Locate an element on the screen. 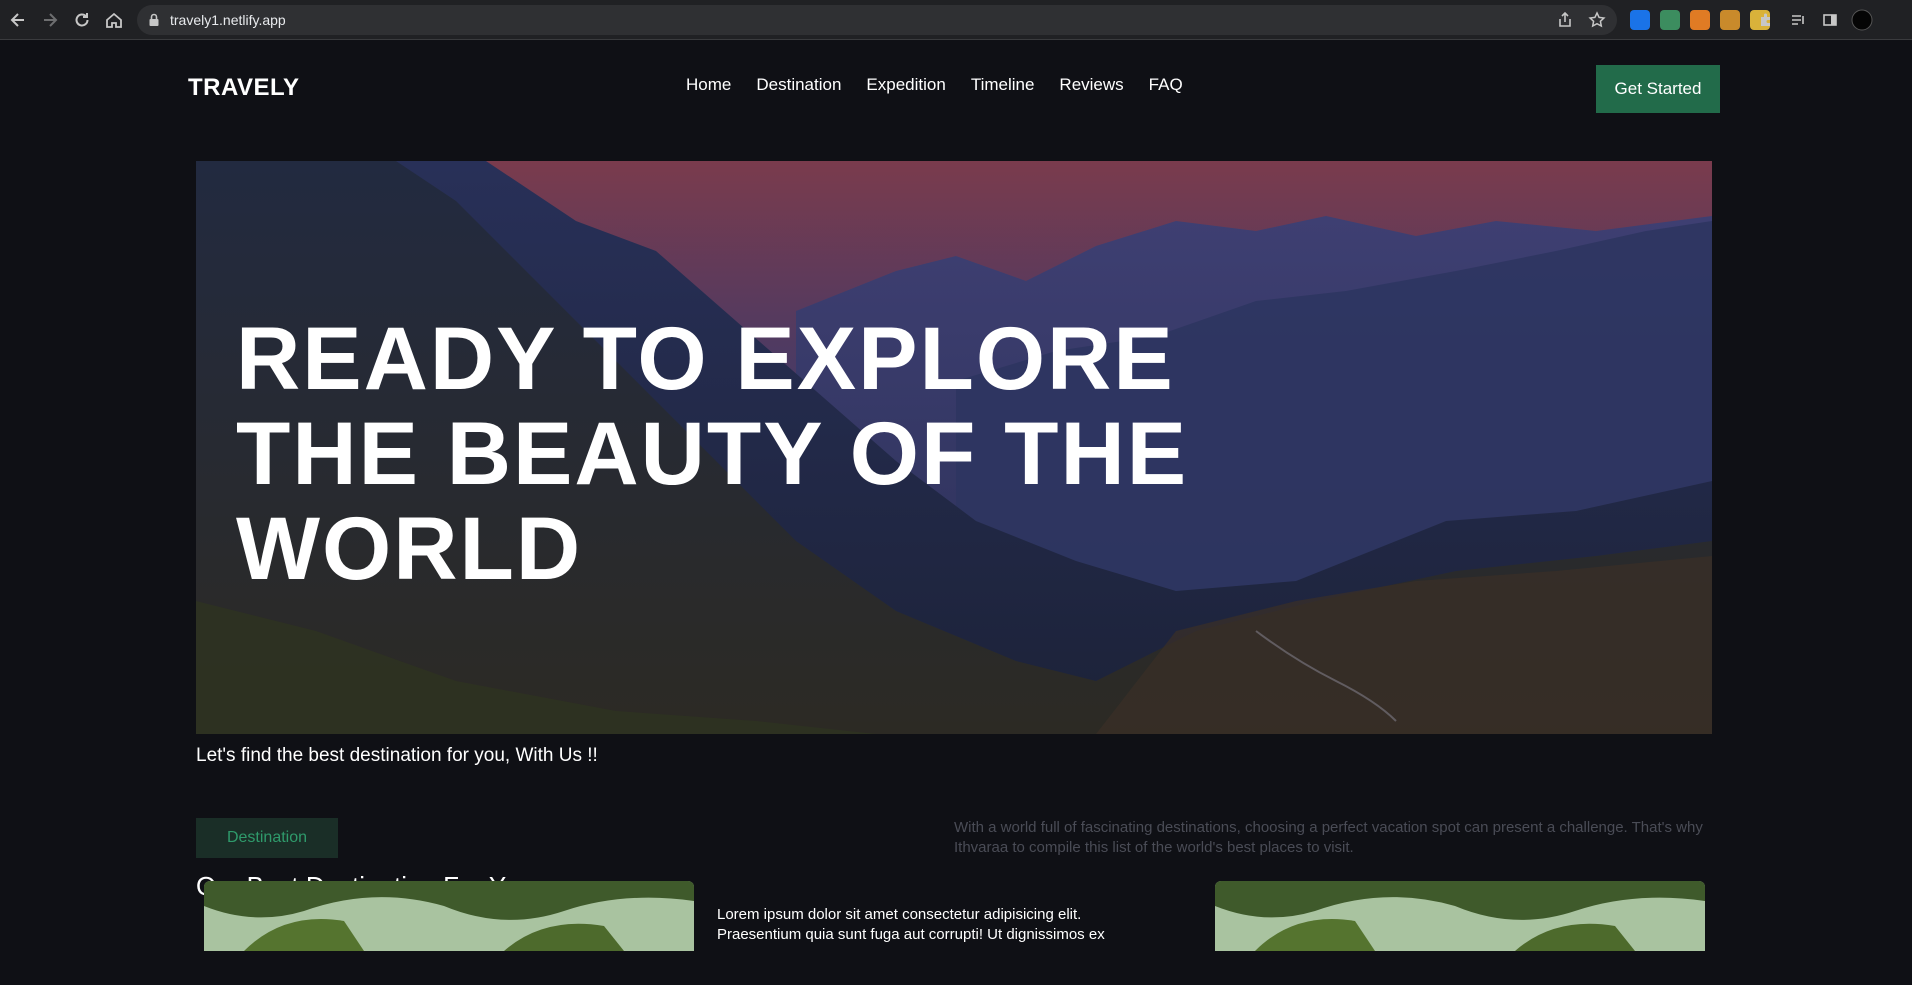  extension-sheets-icon is located at coordinates (1670, 20).